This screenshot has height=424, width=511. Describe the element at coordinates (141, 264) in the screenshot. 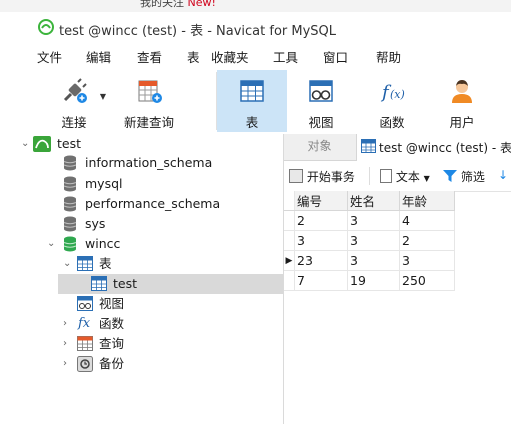

I see `tree-tables-folder: ⌄ 表` at that location.